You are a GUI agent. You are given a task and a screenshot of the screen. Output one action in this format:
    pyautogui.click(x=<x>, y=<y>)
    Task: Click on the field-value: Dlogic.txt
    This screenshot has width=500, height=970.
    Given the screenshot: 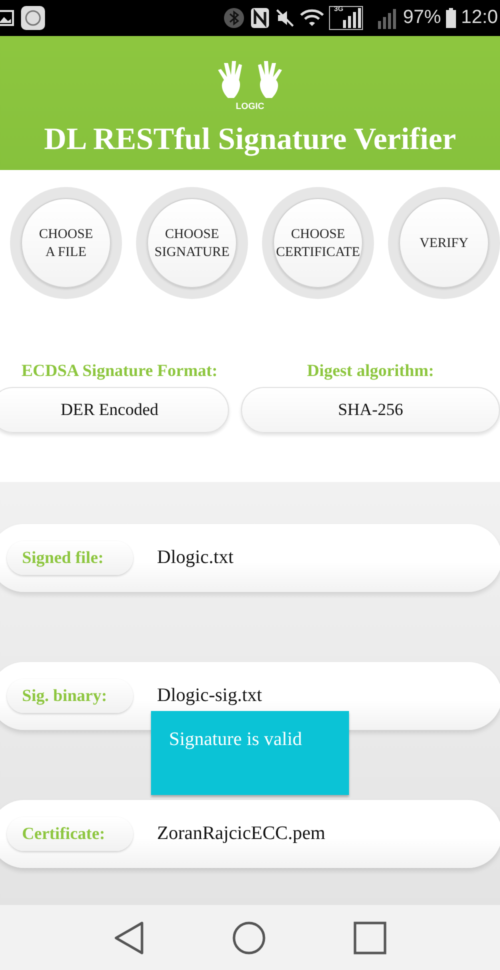 What is the action you would take?
    pyautogui.click(x=195, y=558)
    